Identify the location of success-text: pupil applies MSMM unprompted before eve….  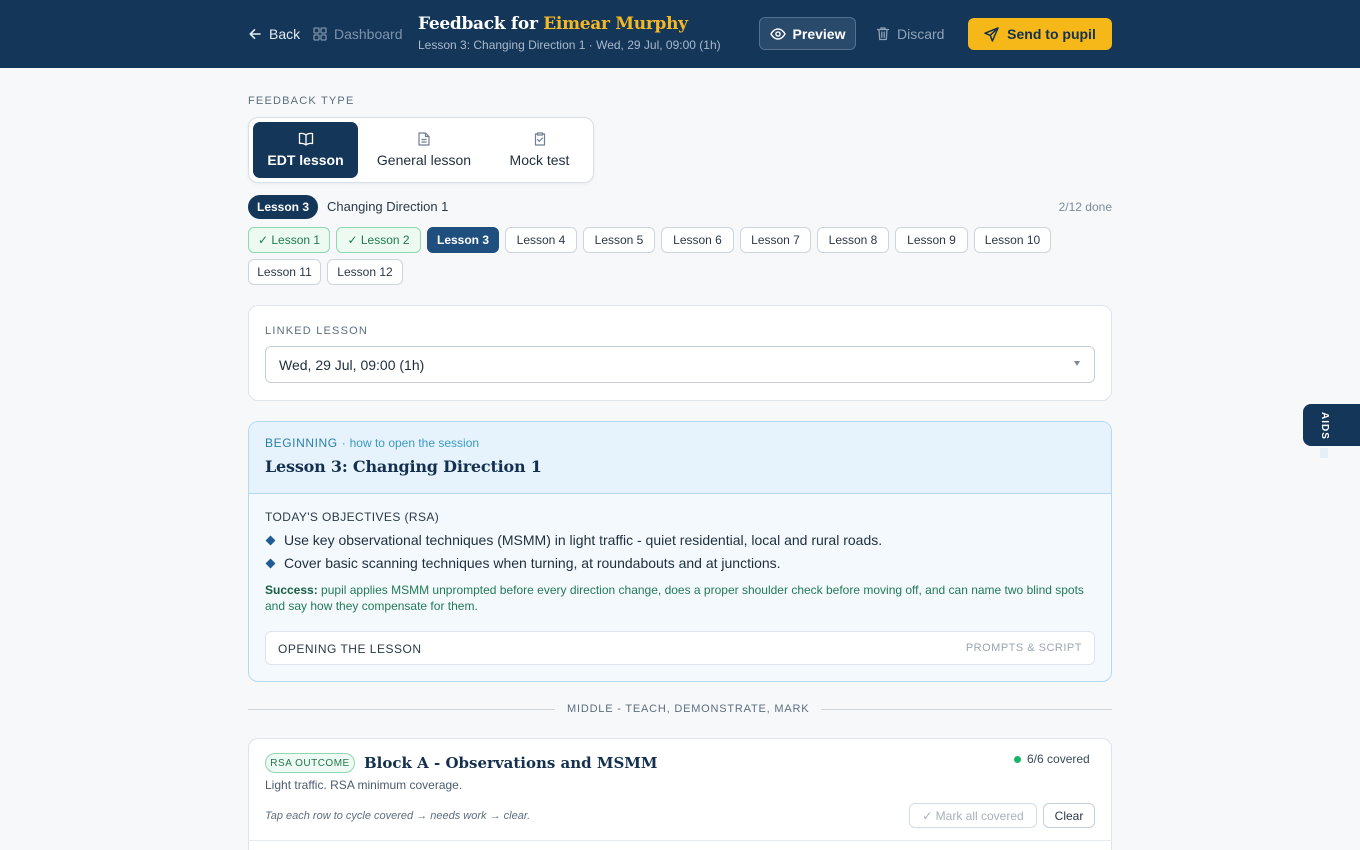
(674, 598).